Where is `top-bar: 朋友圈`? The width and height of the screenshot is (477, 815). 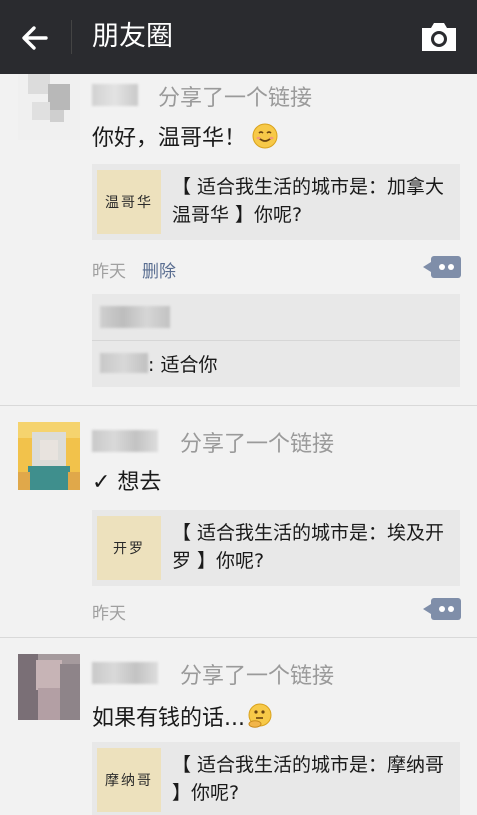
top-bar: 朋友圈 is located at coordinates (238, 37).